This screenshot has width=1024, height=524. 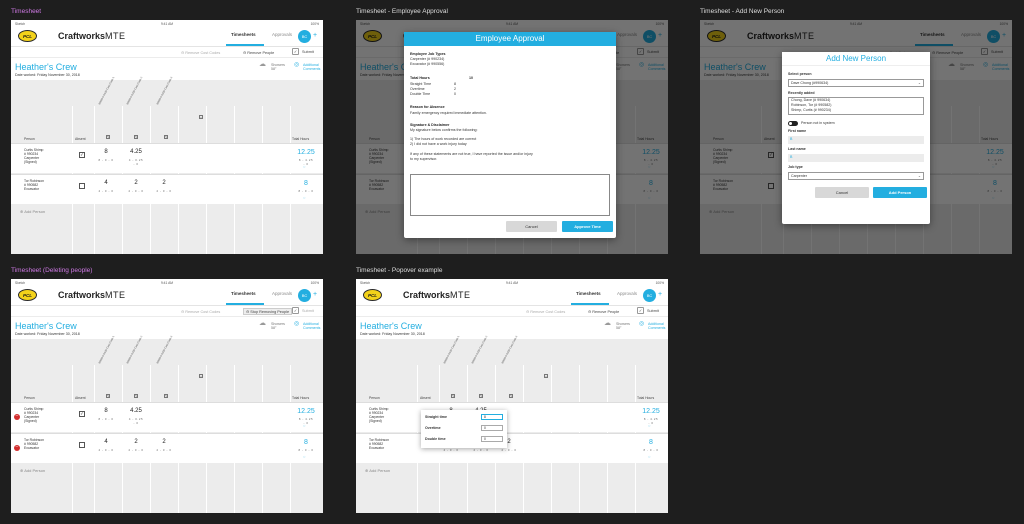 I want to click on pcl-logo: PCL, so click(x=372, y=295).